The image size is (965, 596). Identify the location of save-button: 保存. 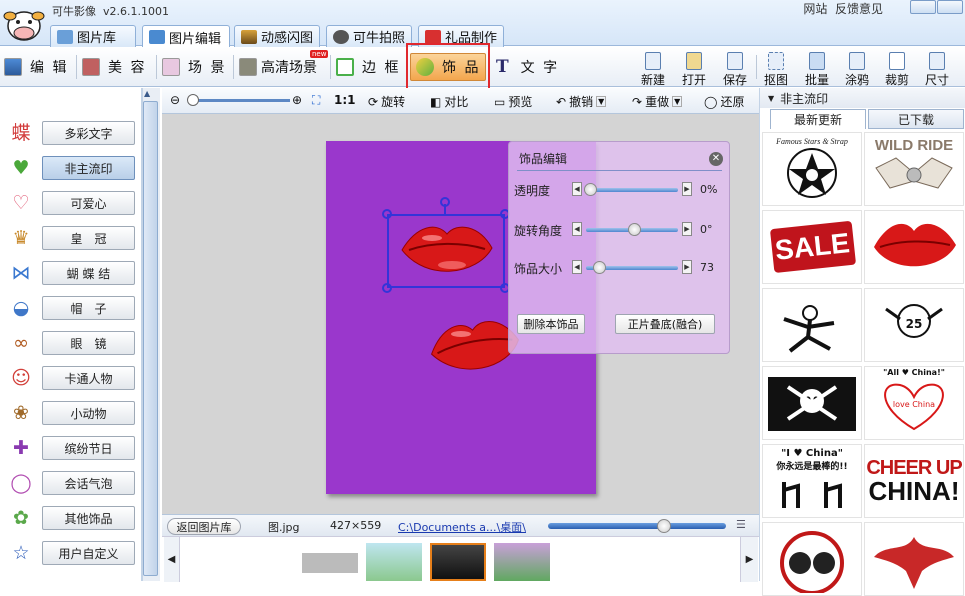
(735, 68).